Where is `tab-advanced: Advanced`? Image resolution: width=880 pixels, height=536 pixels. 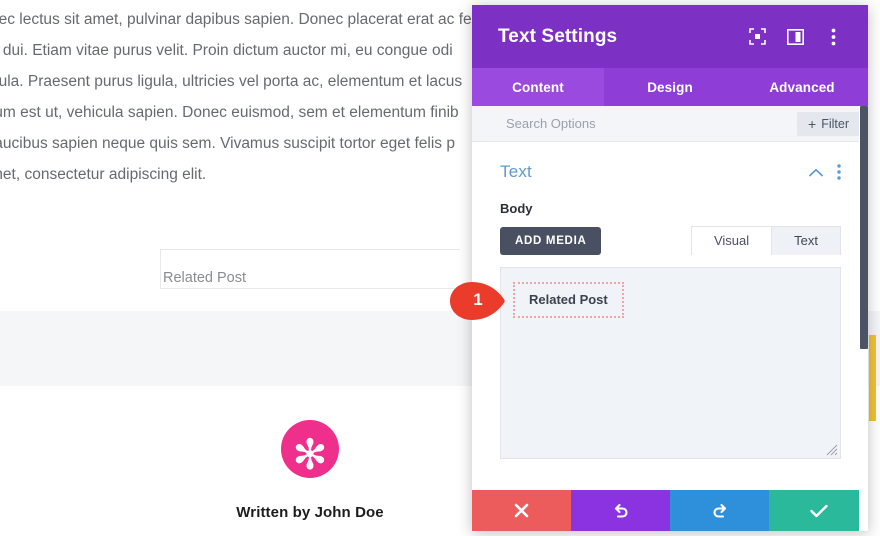
tab-advanced: Advanced is located at coordinates (802, 87).